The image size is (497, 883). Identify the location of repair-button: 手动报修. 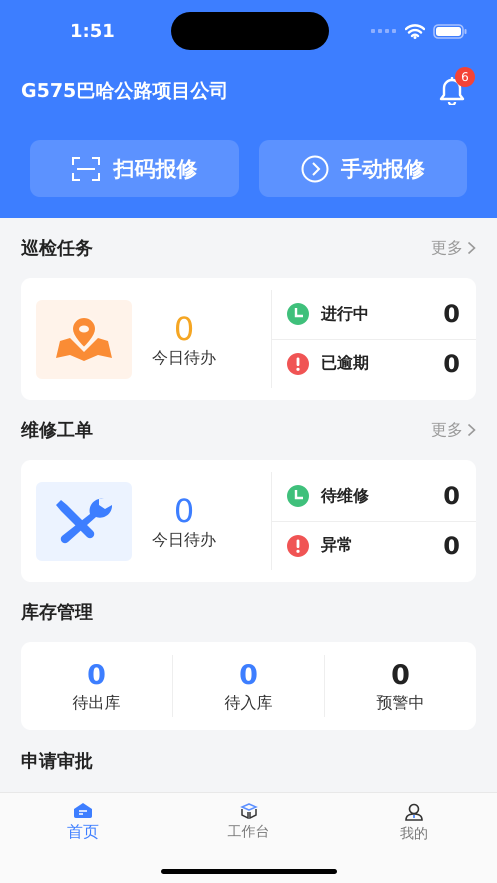
(362, 168).